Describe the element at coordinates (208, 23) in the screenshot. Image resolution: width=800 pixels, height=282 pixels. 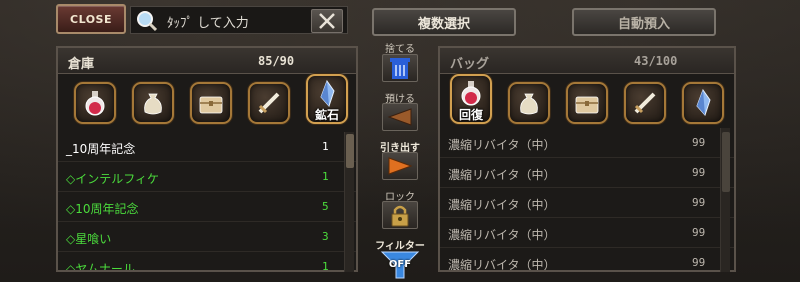
I see `search-placeholder: ﾀｯﾌﾟ して入力` at that location.